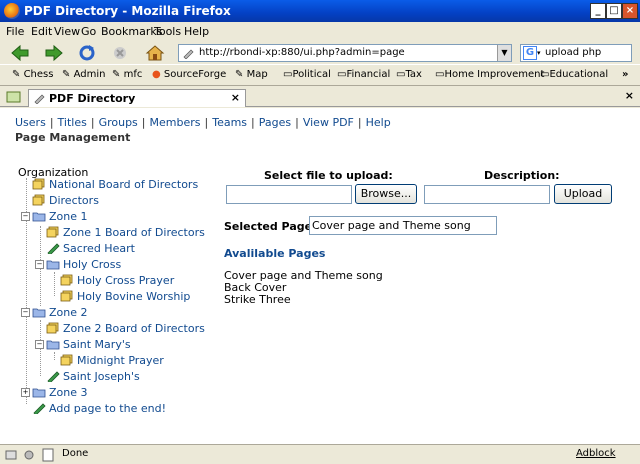 The width and height of the screenshot is (640, 464). I want to click on status-bar: Done Adblock, so click(320, 454).